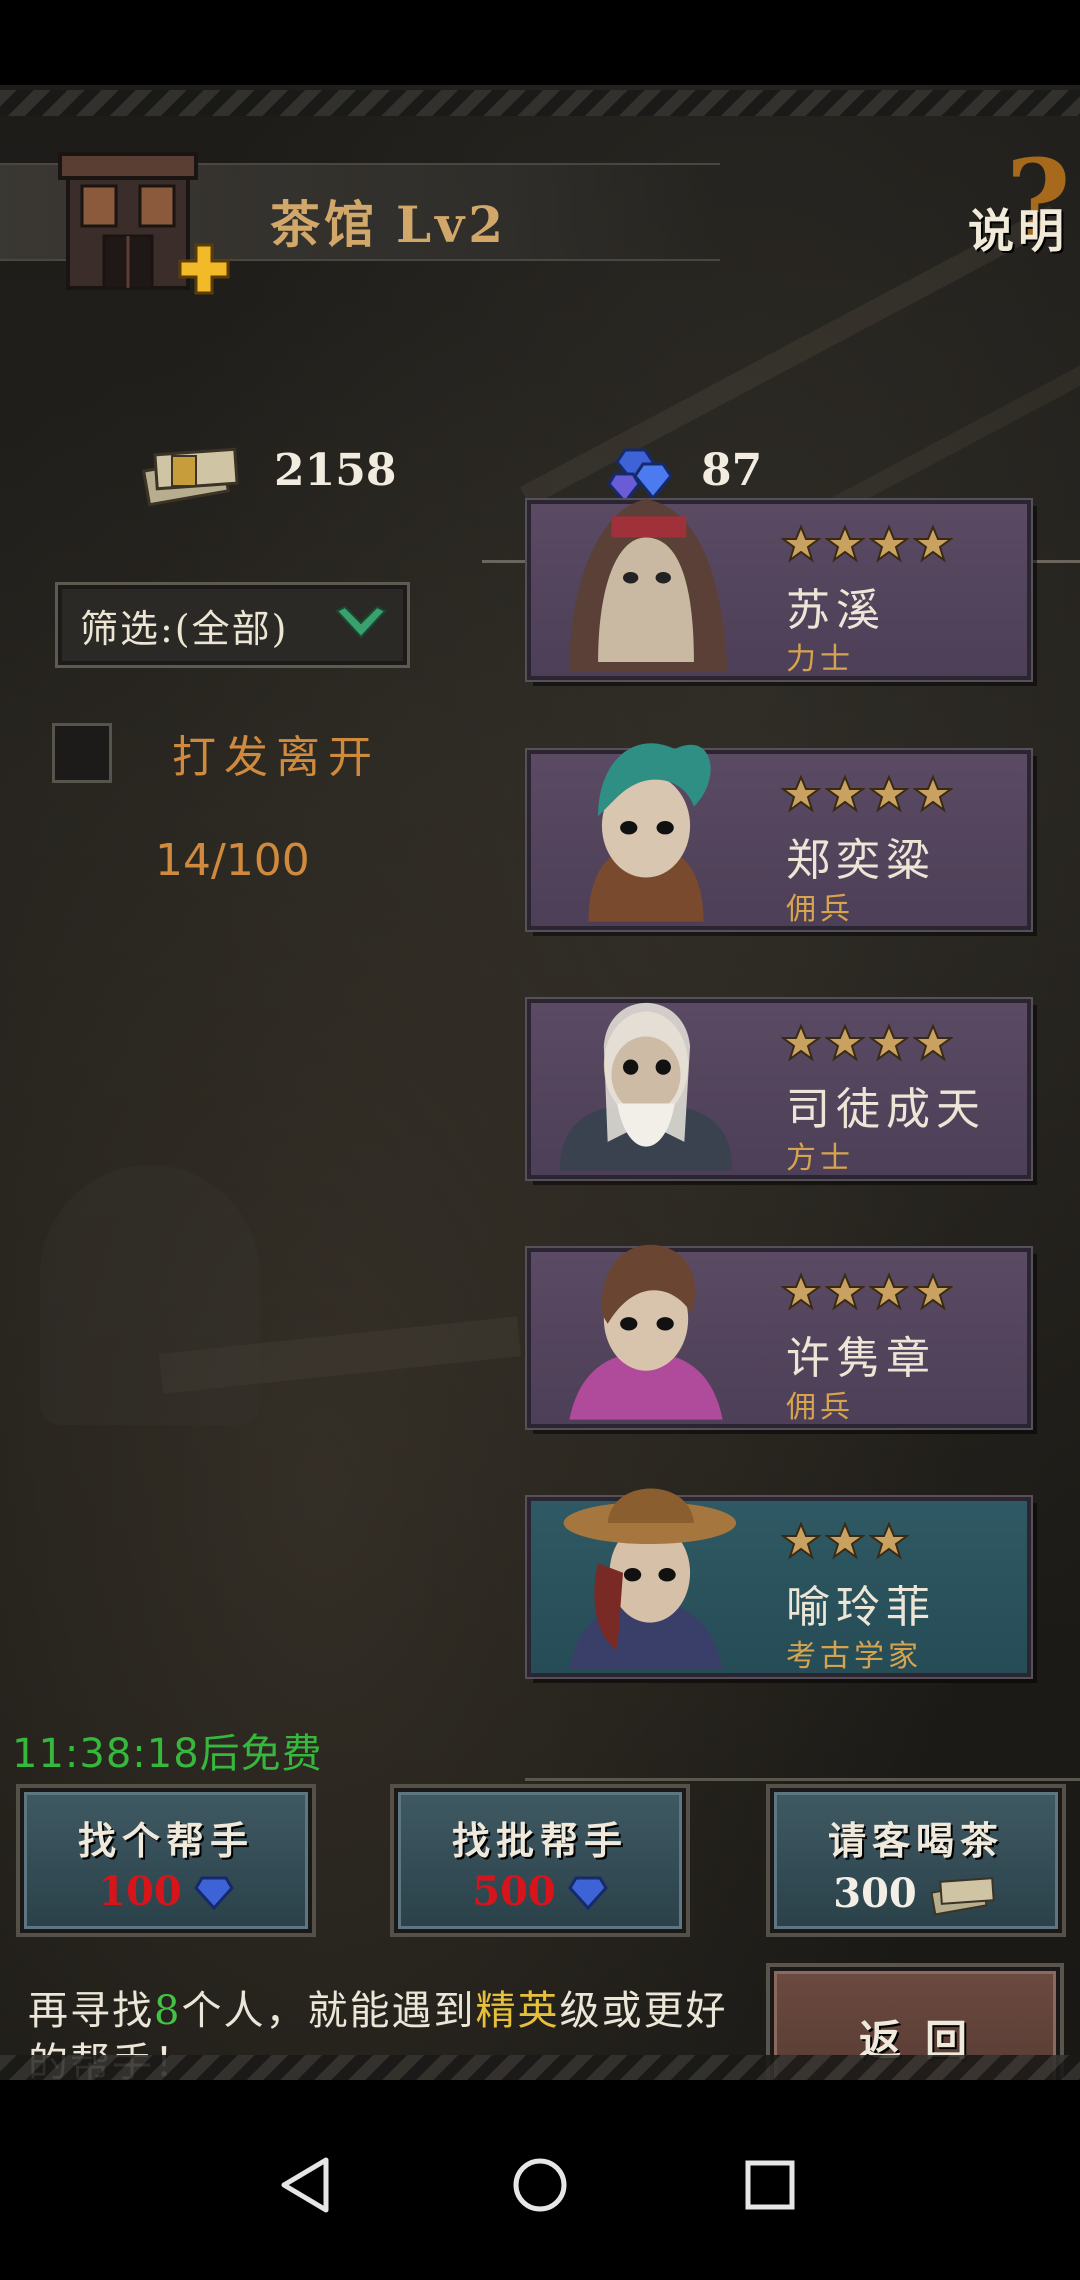 This screenshot has height=2280, width=1080. I want to click on divider, so click(802, 1779).